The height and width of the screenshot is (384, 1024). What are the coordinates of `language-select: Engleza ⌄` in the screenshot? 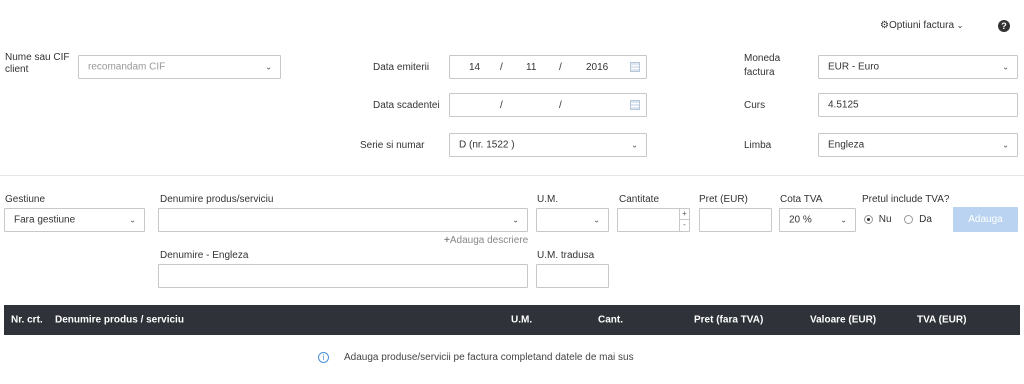 It's located at (918, 145).